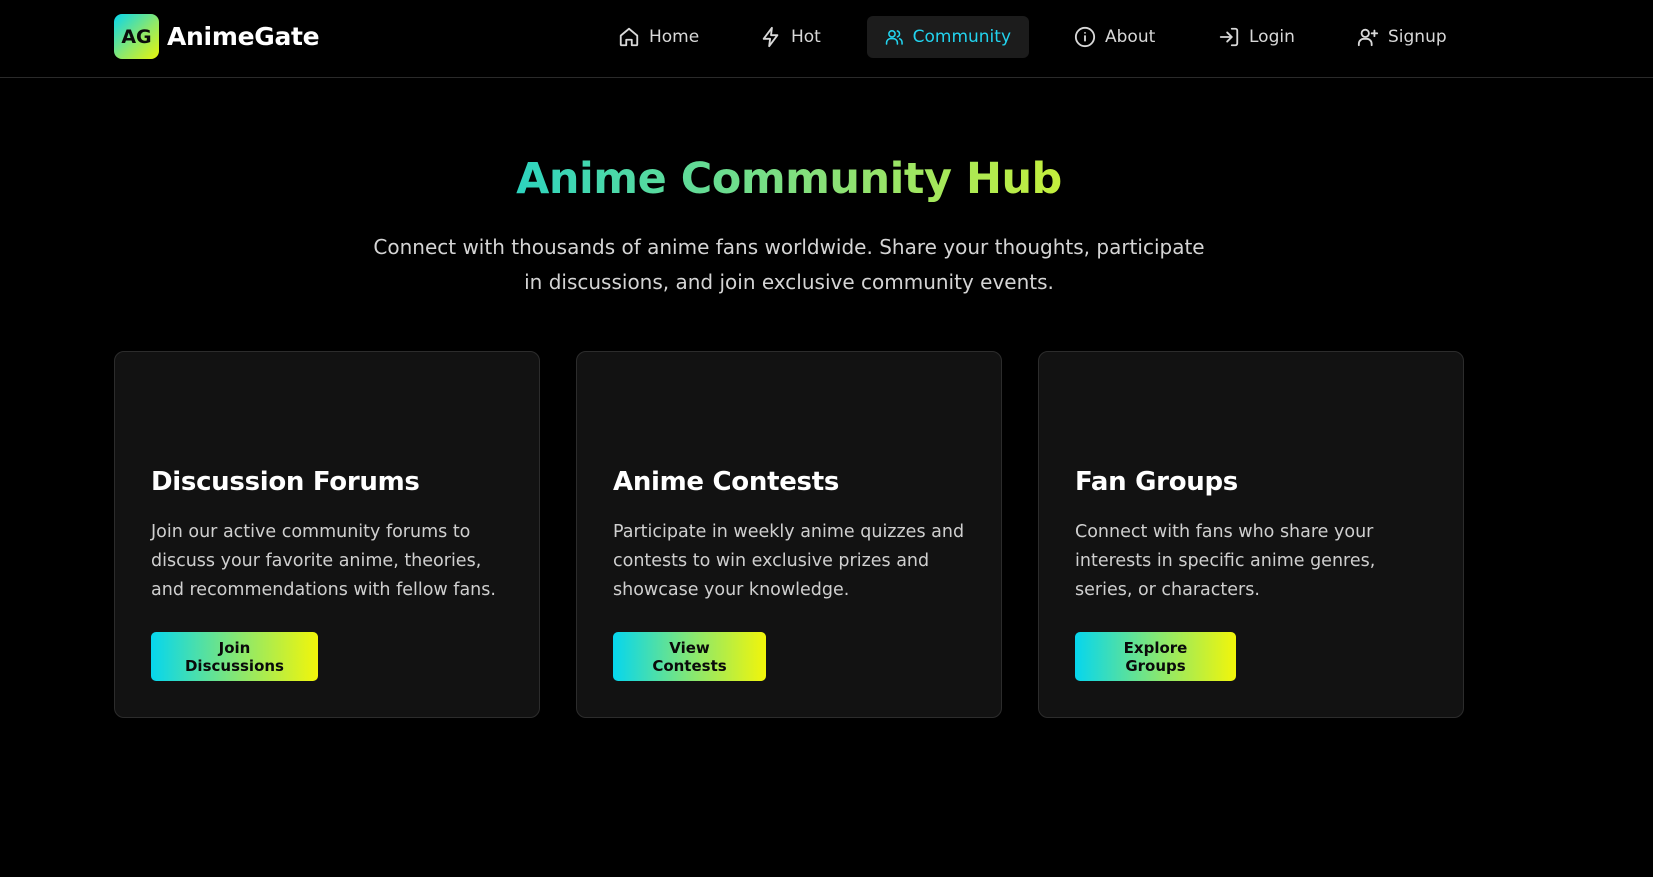  What do you see at coordinates (1229, 37) in the screenshot?
I see `login-icon` at bounding box center [1229, 37].